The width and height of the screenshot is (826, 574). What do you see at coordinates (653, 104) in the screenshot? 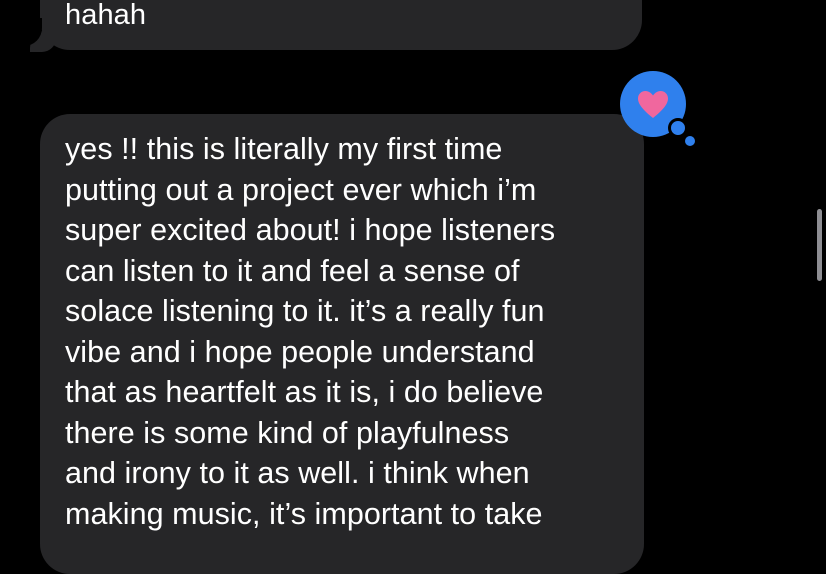
I see `heart-icon` at bounding box center [653, 104].